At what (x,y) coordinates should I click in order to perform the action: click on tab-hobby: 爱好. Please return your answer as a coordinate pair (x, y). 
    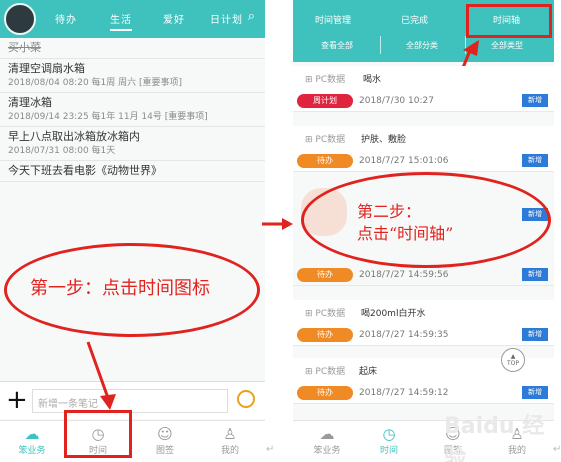
    Looking at the image, I should click on (174, 18).